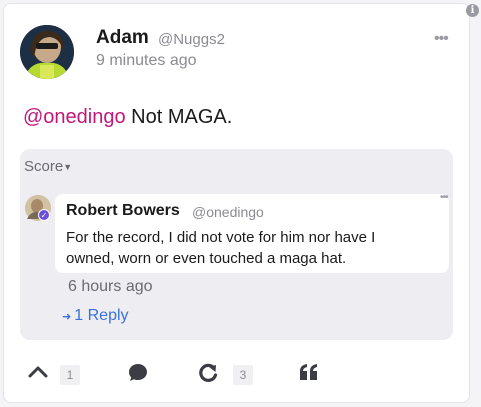  I want to click on reply-author-handle: @onedingo, so click(228, 212).